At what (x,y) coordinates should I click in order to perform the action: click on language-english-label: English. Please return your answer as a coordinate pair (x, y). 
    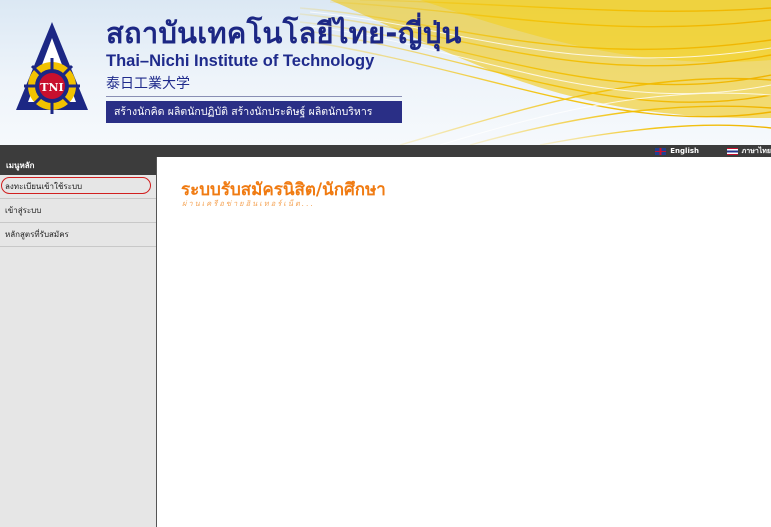
    Looking at the image, I should click on (684, 151).